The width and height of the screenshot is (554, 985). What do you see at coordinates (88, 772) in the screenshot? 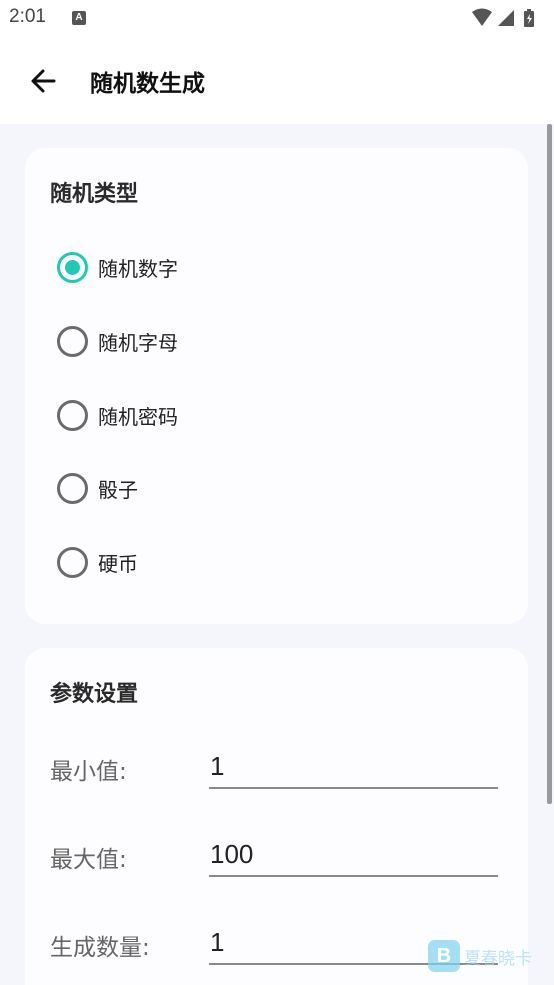
I see `min-label: 最小值:` at bounding box center [88, 772].